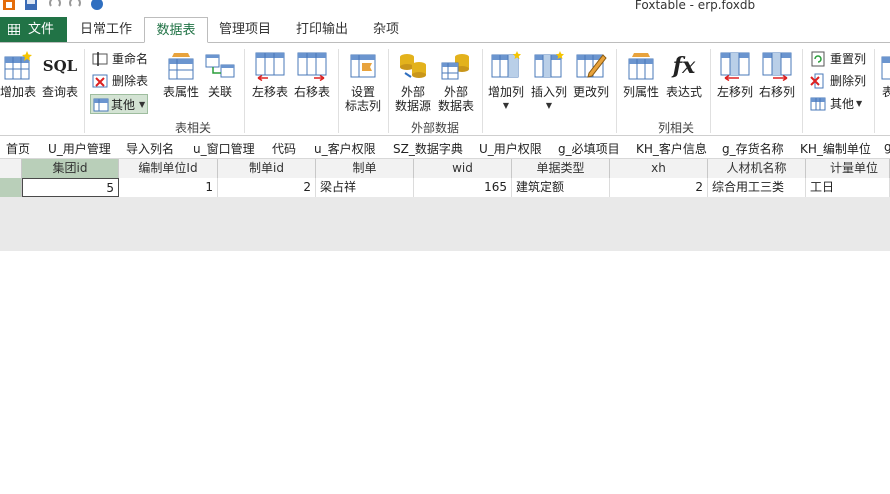 The image size is (890, 494). Describe the element at coordinates (119, 104) in the screenshot. I see `table-other-dropdown: 其他 ▼` at that location.